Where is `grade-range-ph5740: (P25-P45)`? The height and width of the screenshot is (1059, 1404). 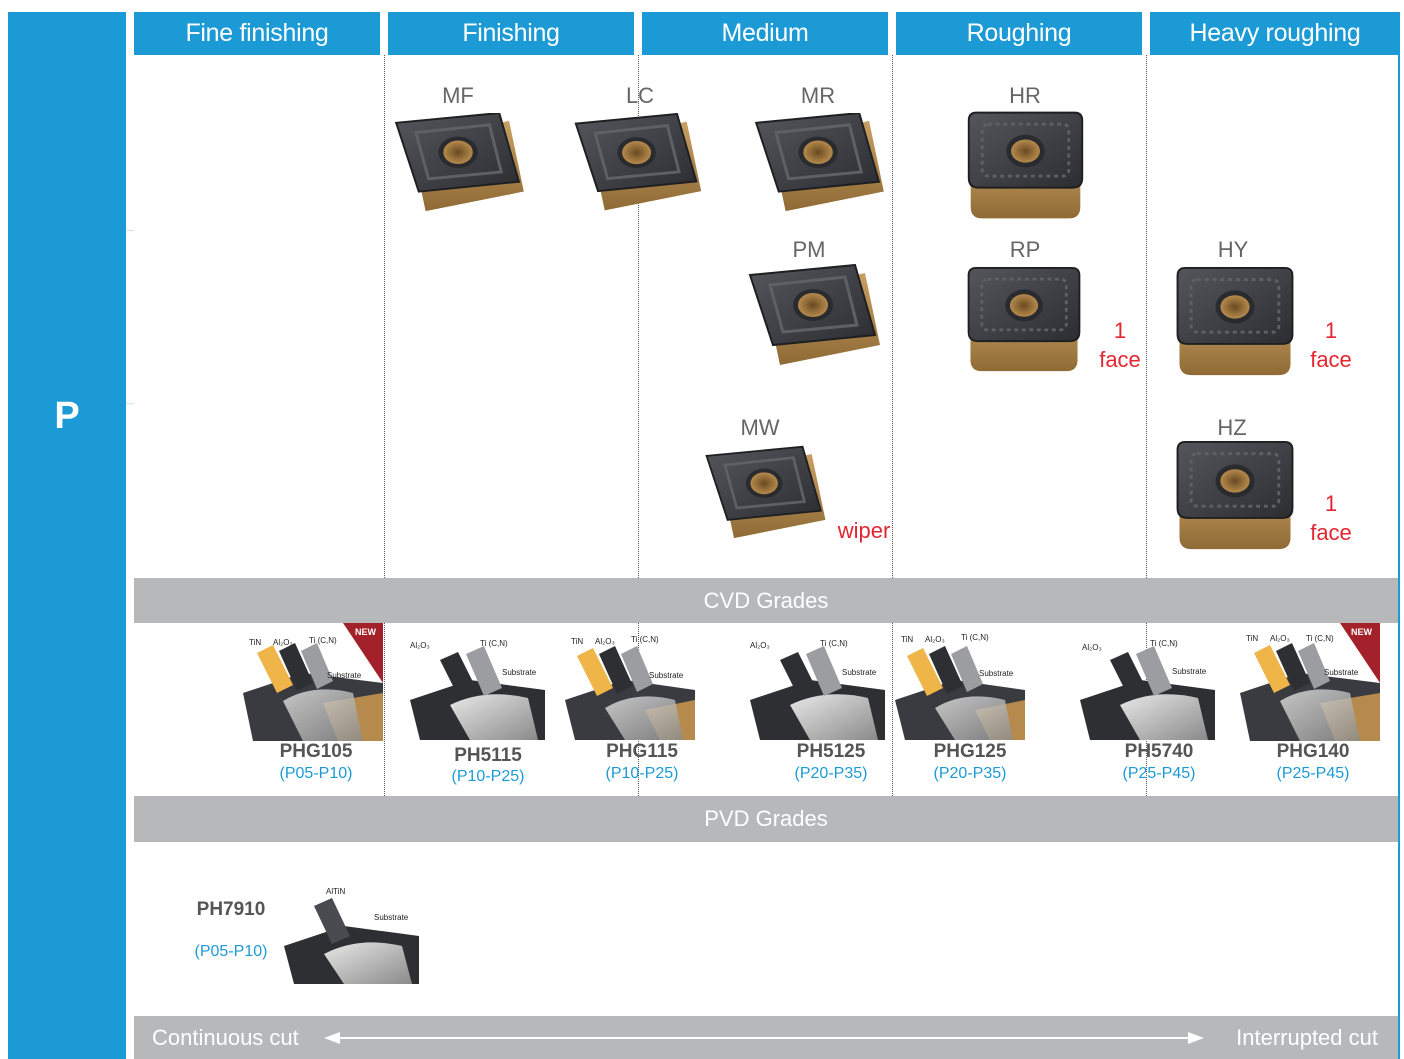 grade-range-ph5740: (P25-P45) is located at coordinates (1159, 773).